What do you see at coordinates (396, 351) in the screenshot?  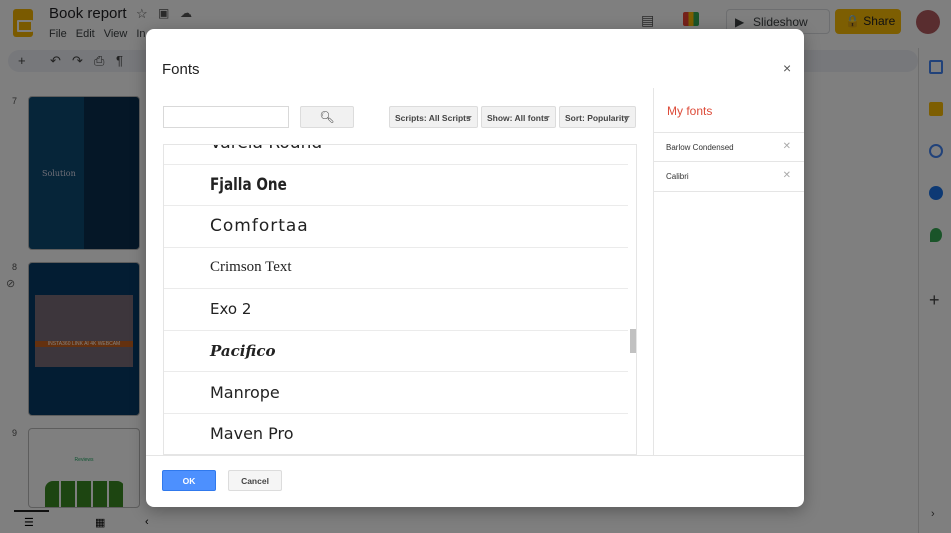 I see `font-item: Pacifico` at bounding box center [396, 351].